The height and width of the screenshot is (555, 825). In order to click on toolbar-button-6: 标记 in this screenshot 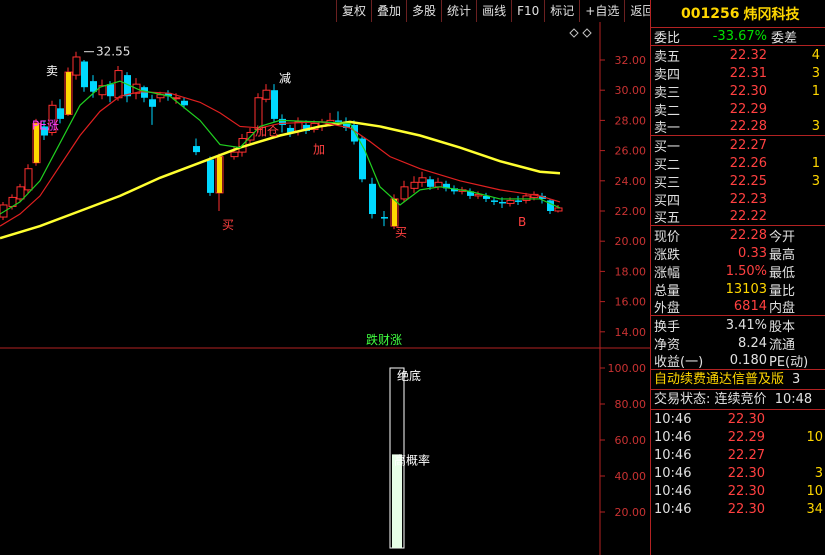, I will do `click(562, 11)`.